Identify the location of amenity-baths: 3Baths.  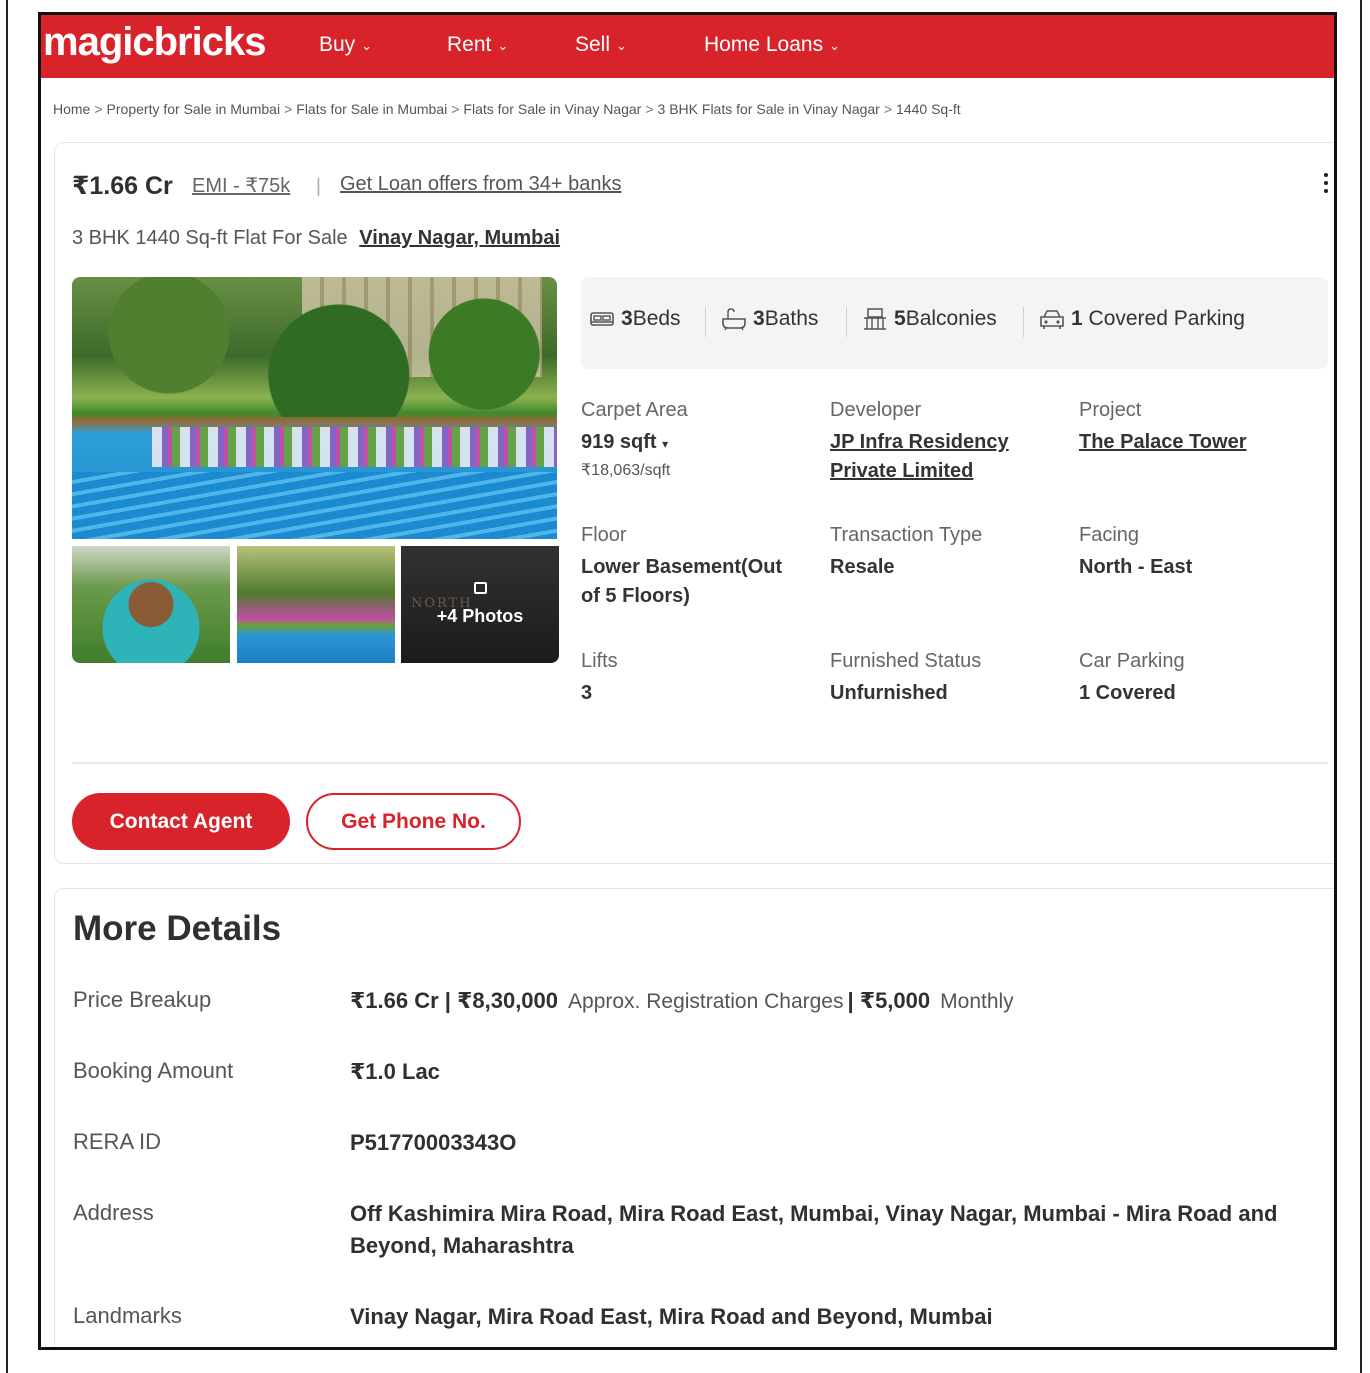
(769, 319).